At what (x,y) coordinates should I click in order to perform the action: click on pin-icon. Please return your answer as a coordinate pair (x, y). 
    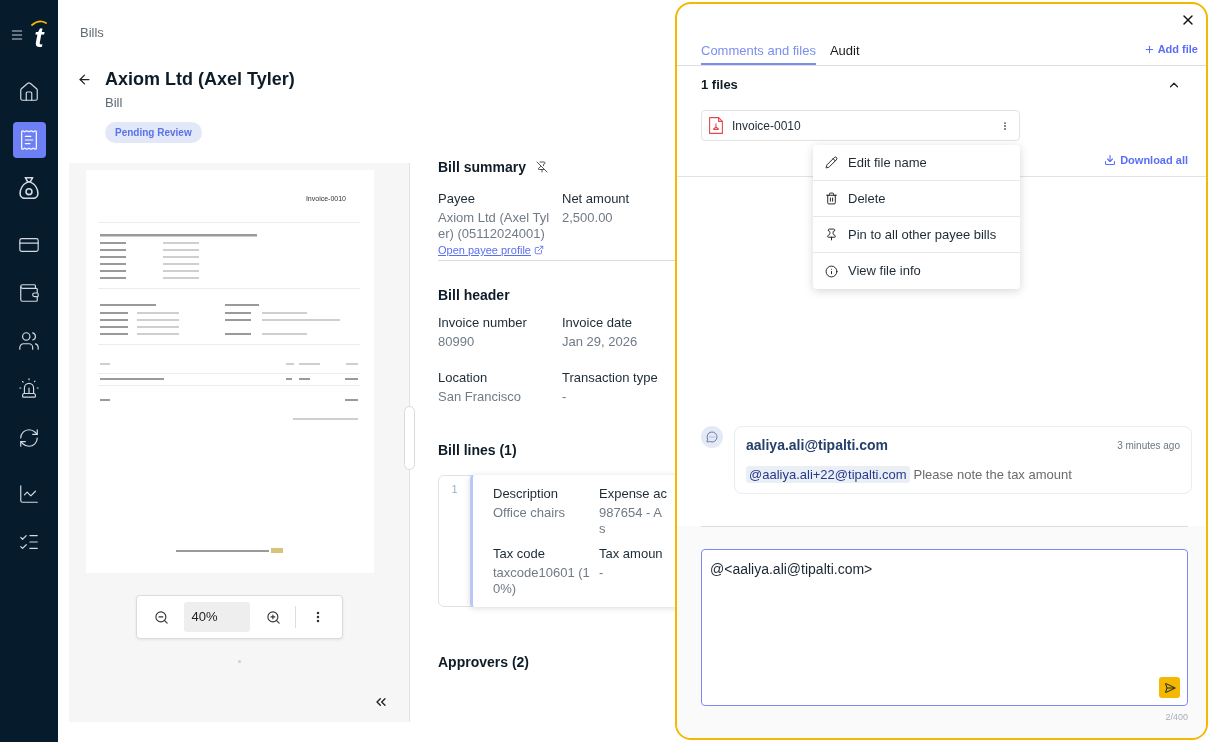
    Looking at the image, I should click on (831, 234).